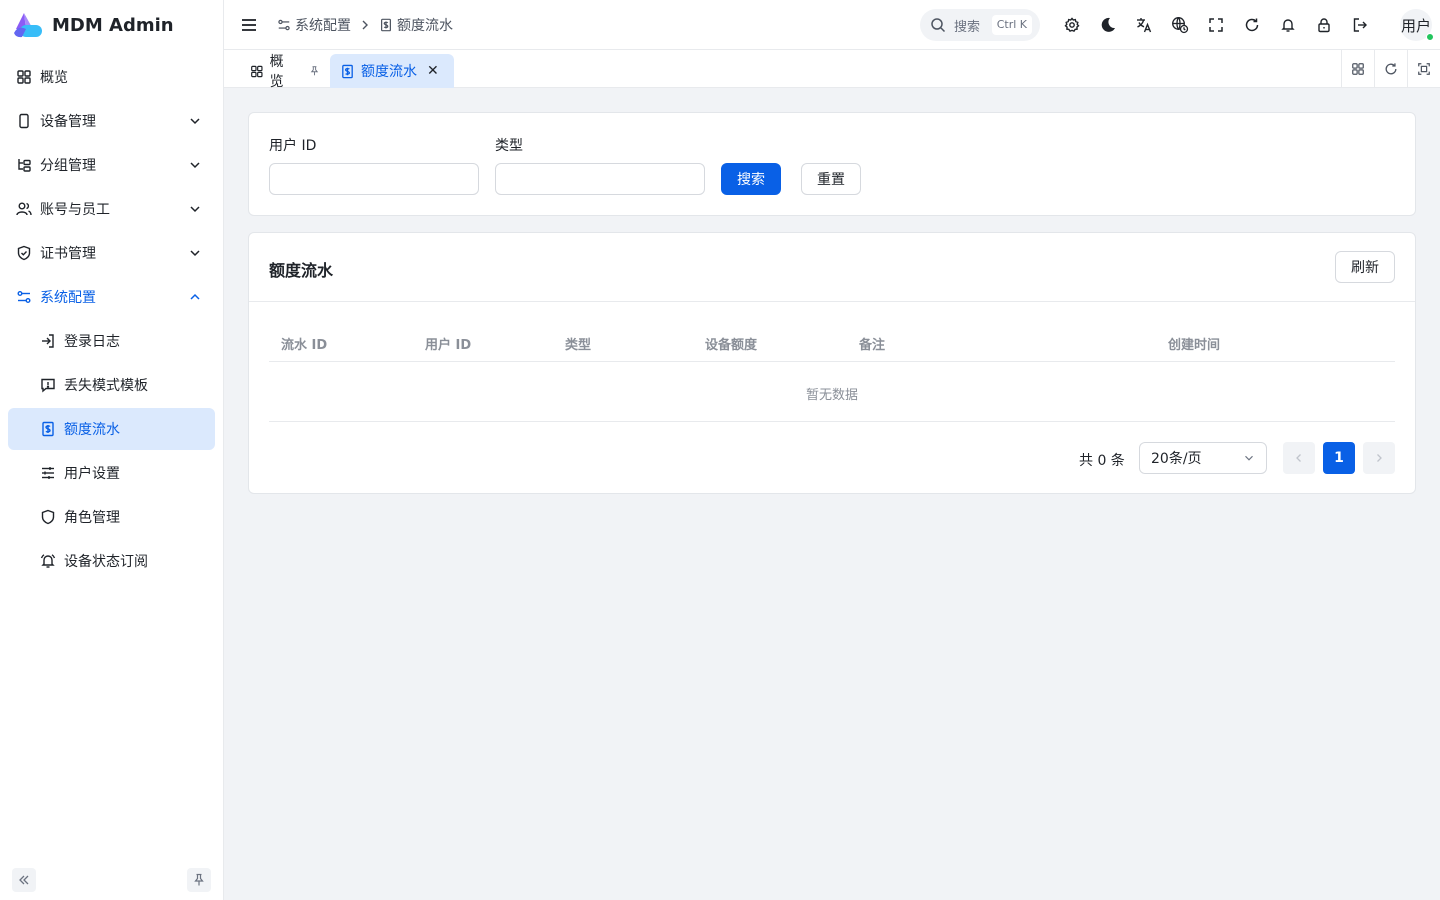 The image size is (1440, 900). What do you see at coordinates (24, 121) in the screenshot?
I see `phone-icon` at bounding box center [24, 121].